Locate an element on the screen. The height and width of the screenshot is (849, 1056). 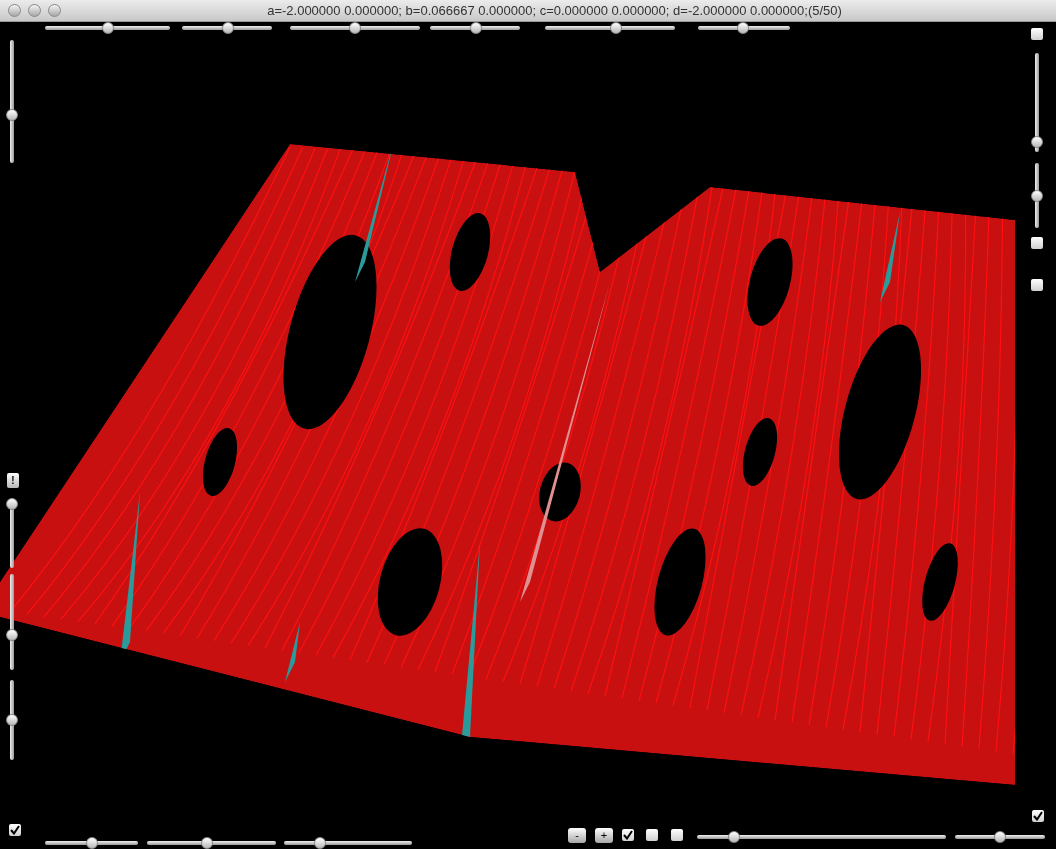
alert-button: ! is located at coordinates (13, 480).